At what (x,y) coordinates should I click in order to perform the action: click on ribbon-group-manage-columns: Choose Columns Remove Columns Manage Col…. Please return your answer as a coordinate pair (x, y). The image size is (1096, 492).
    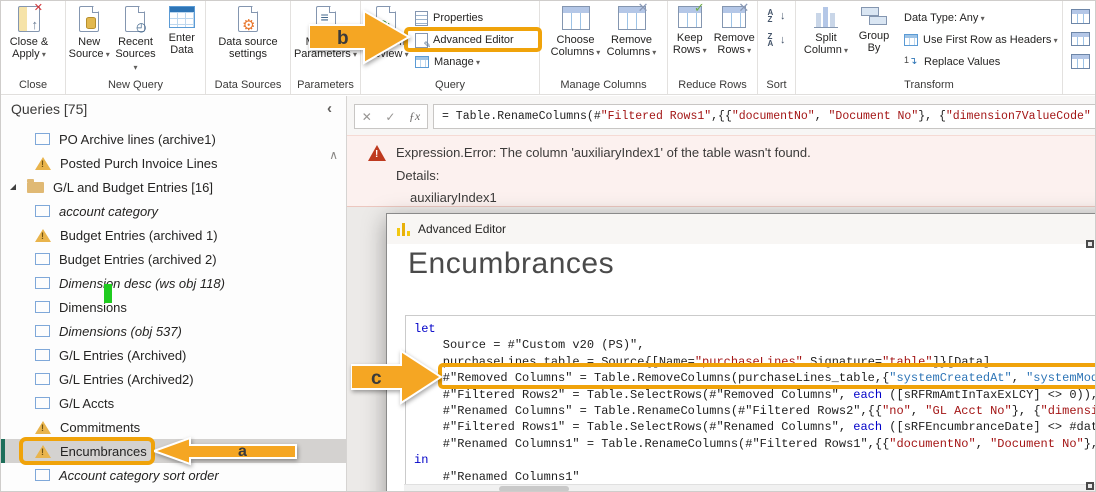
    Looking at the image, I should click on (604, 47).